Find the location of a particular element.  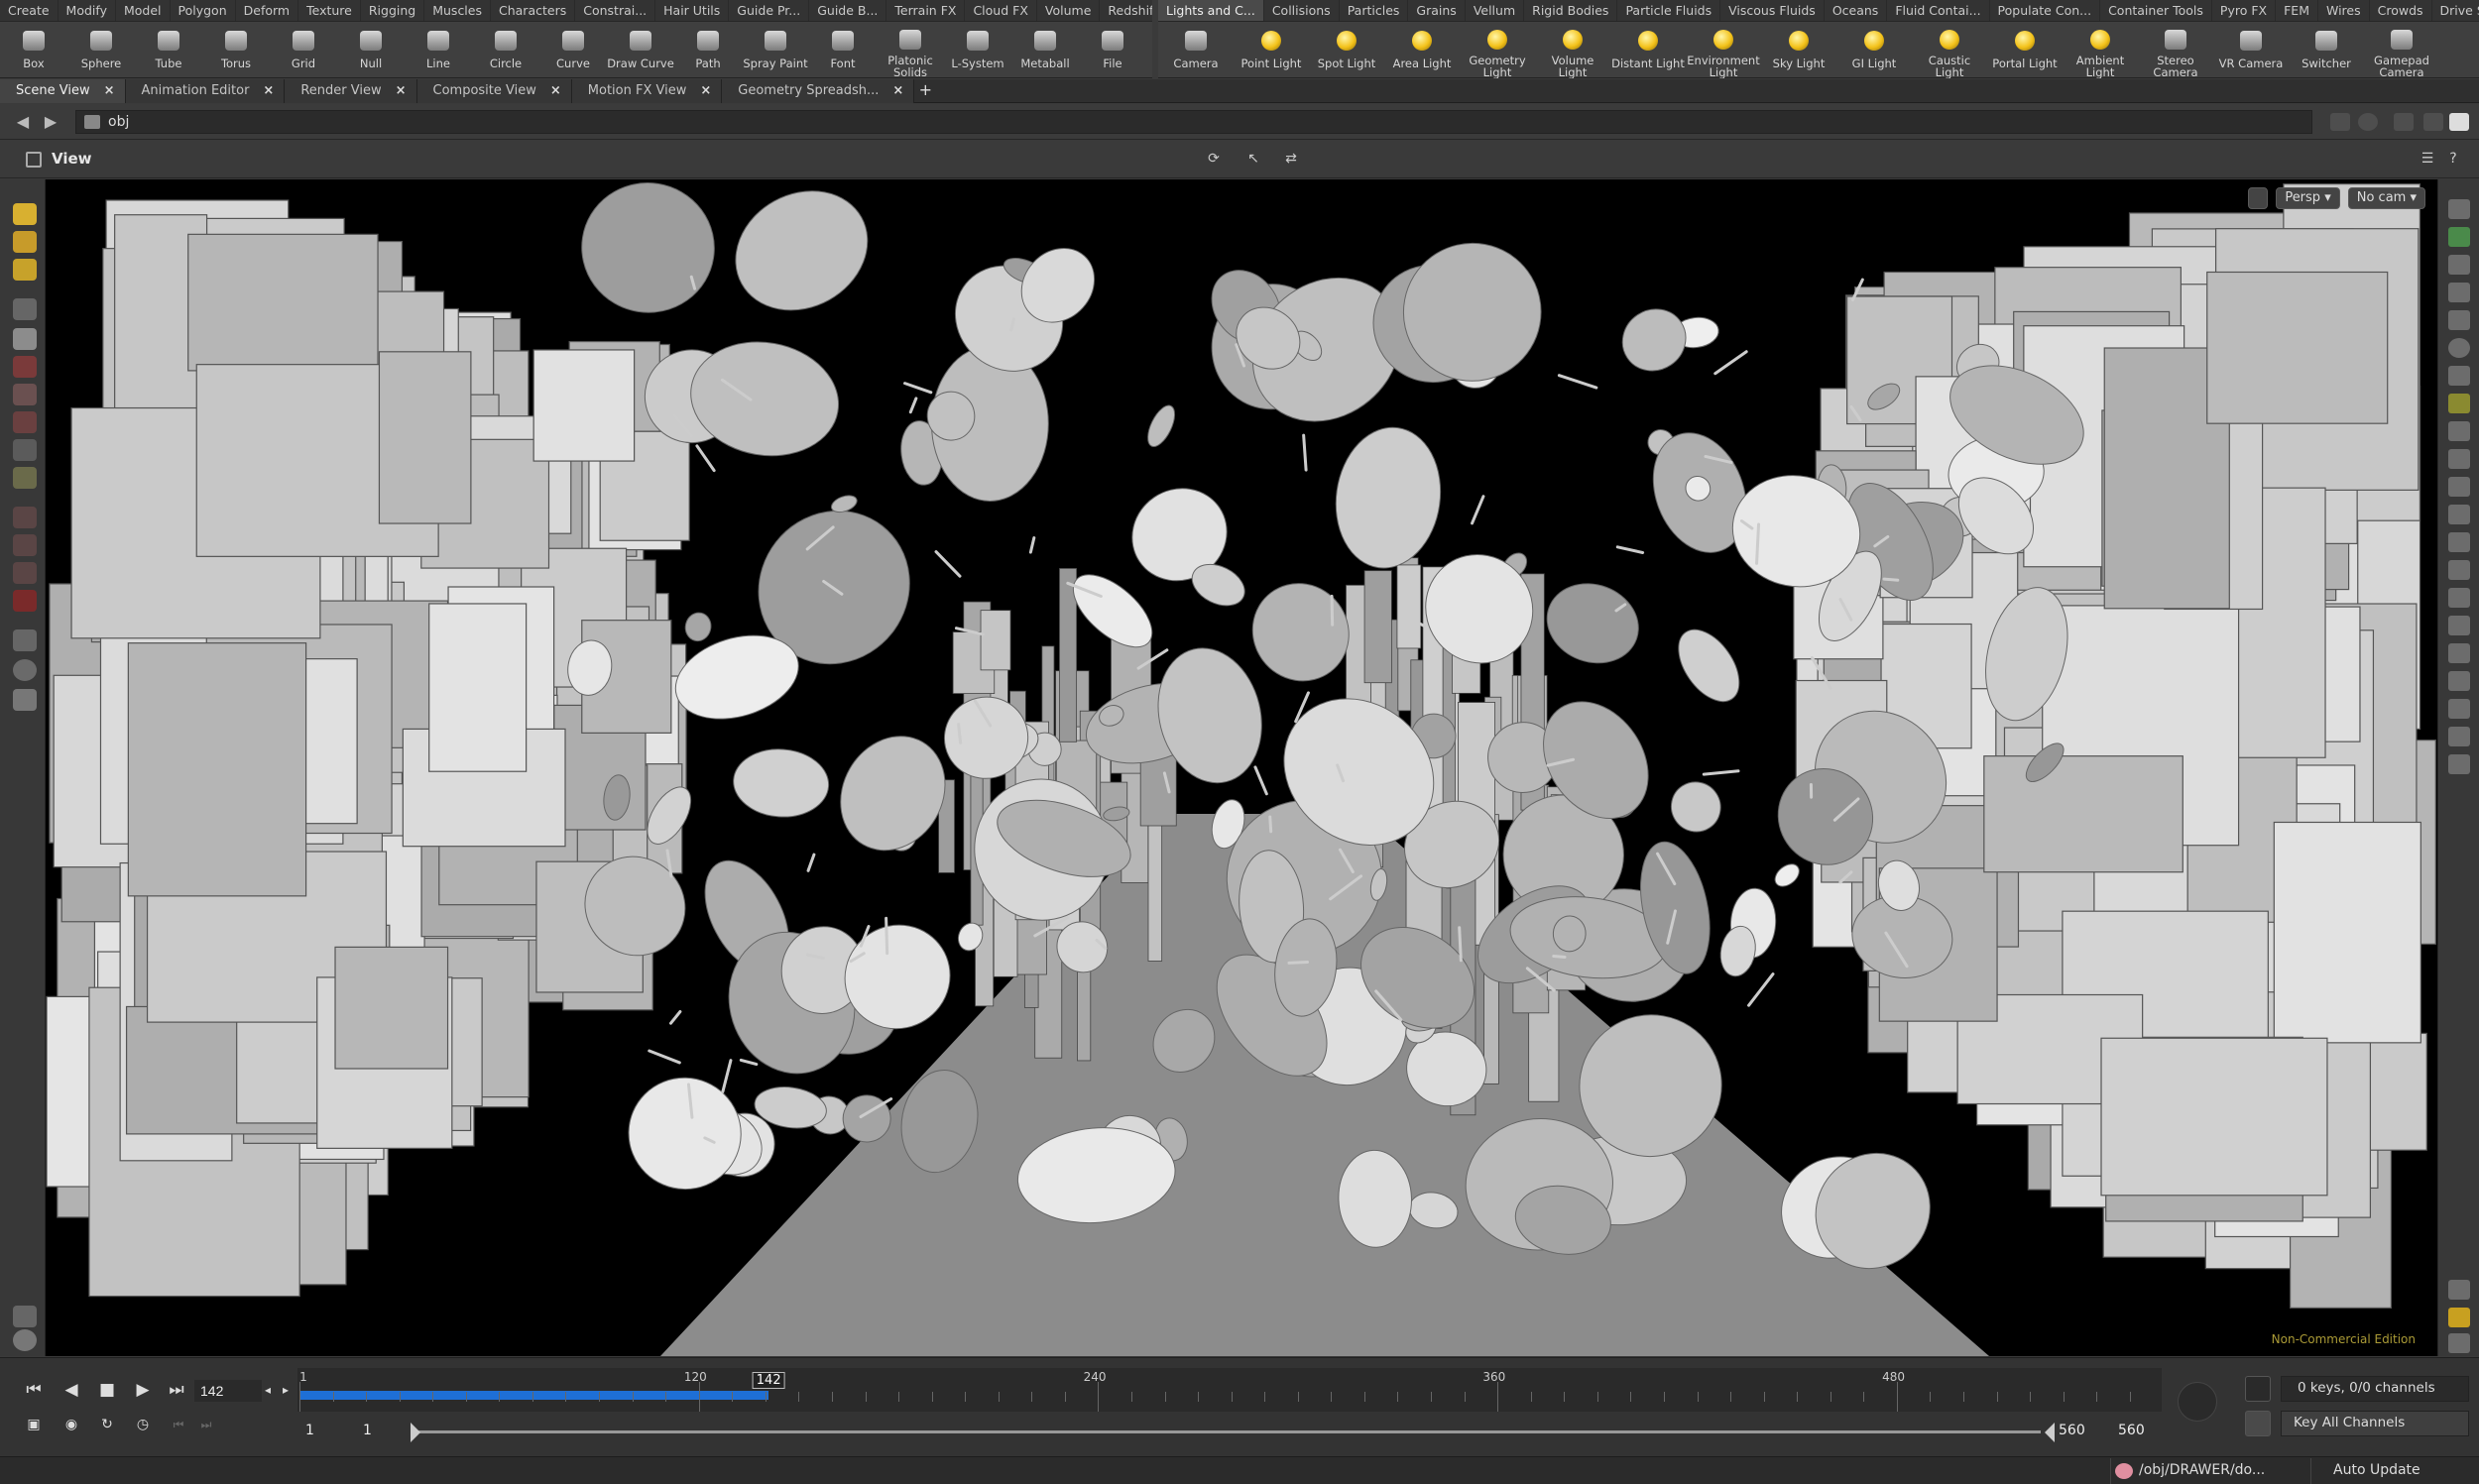

play-forward-icon: ▶ is located at coordinates (143, 1390).